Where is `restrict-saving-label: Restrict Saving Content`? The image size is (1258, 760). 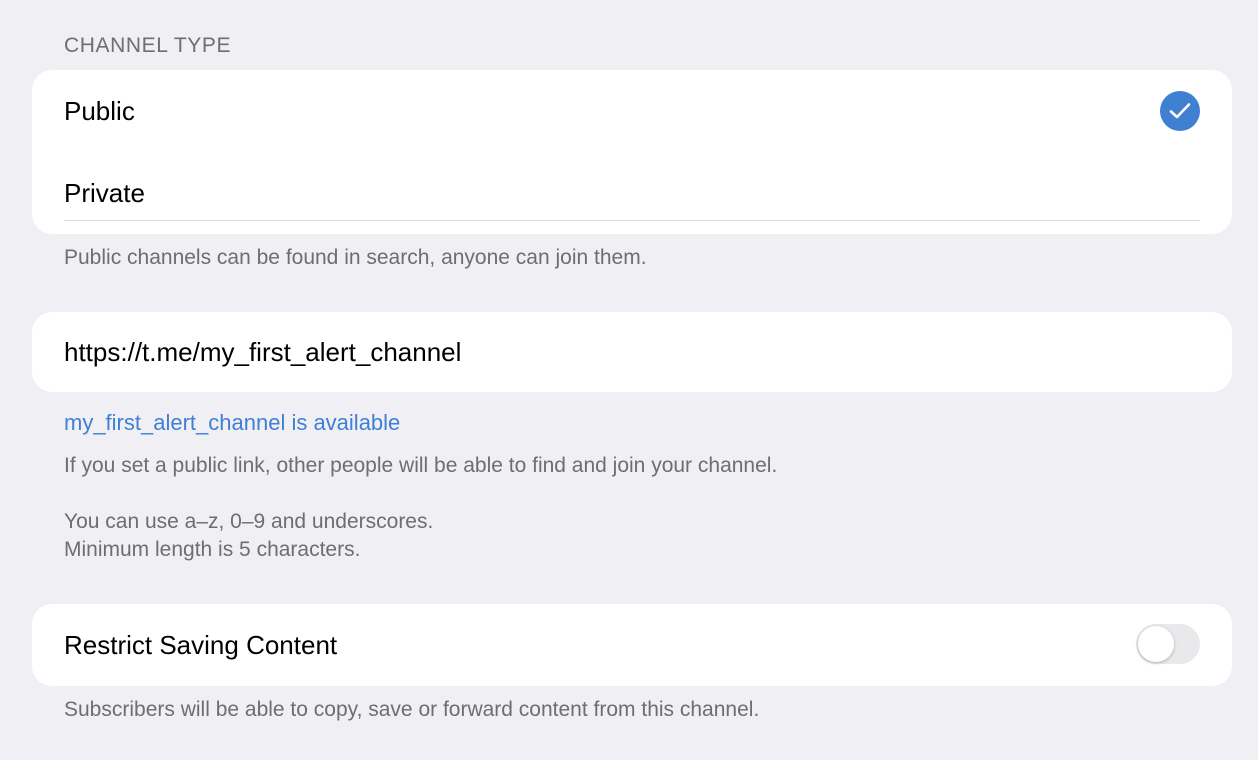
restrict-saving-label: Restrict Saving Content is located at coordinates (201, 644).